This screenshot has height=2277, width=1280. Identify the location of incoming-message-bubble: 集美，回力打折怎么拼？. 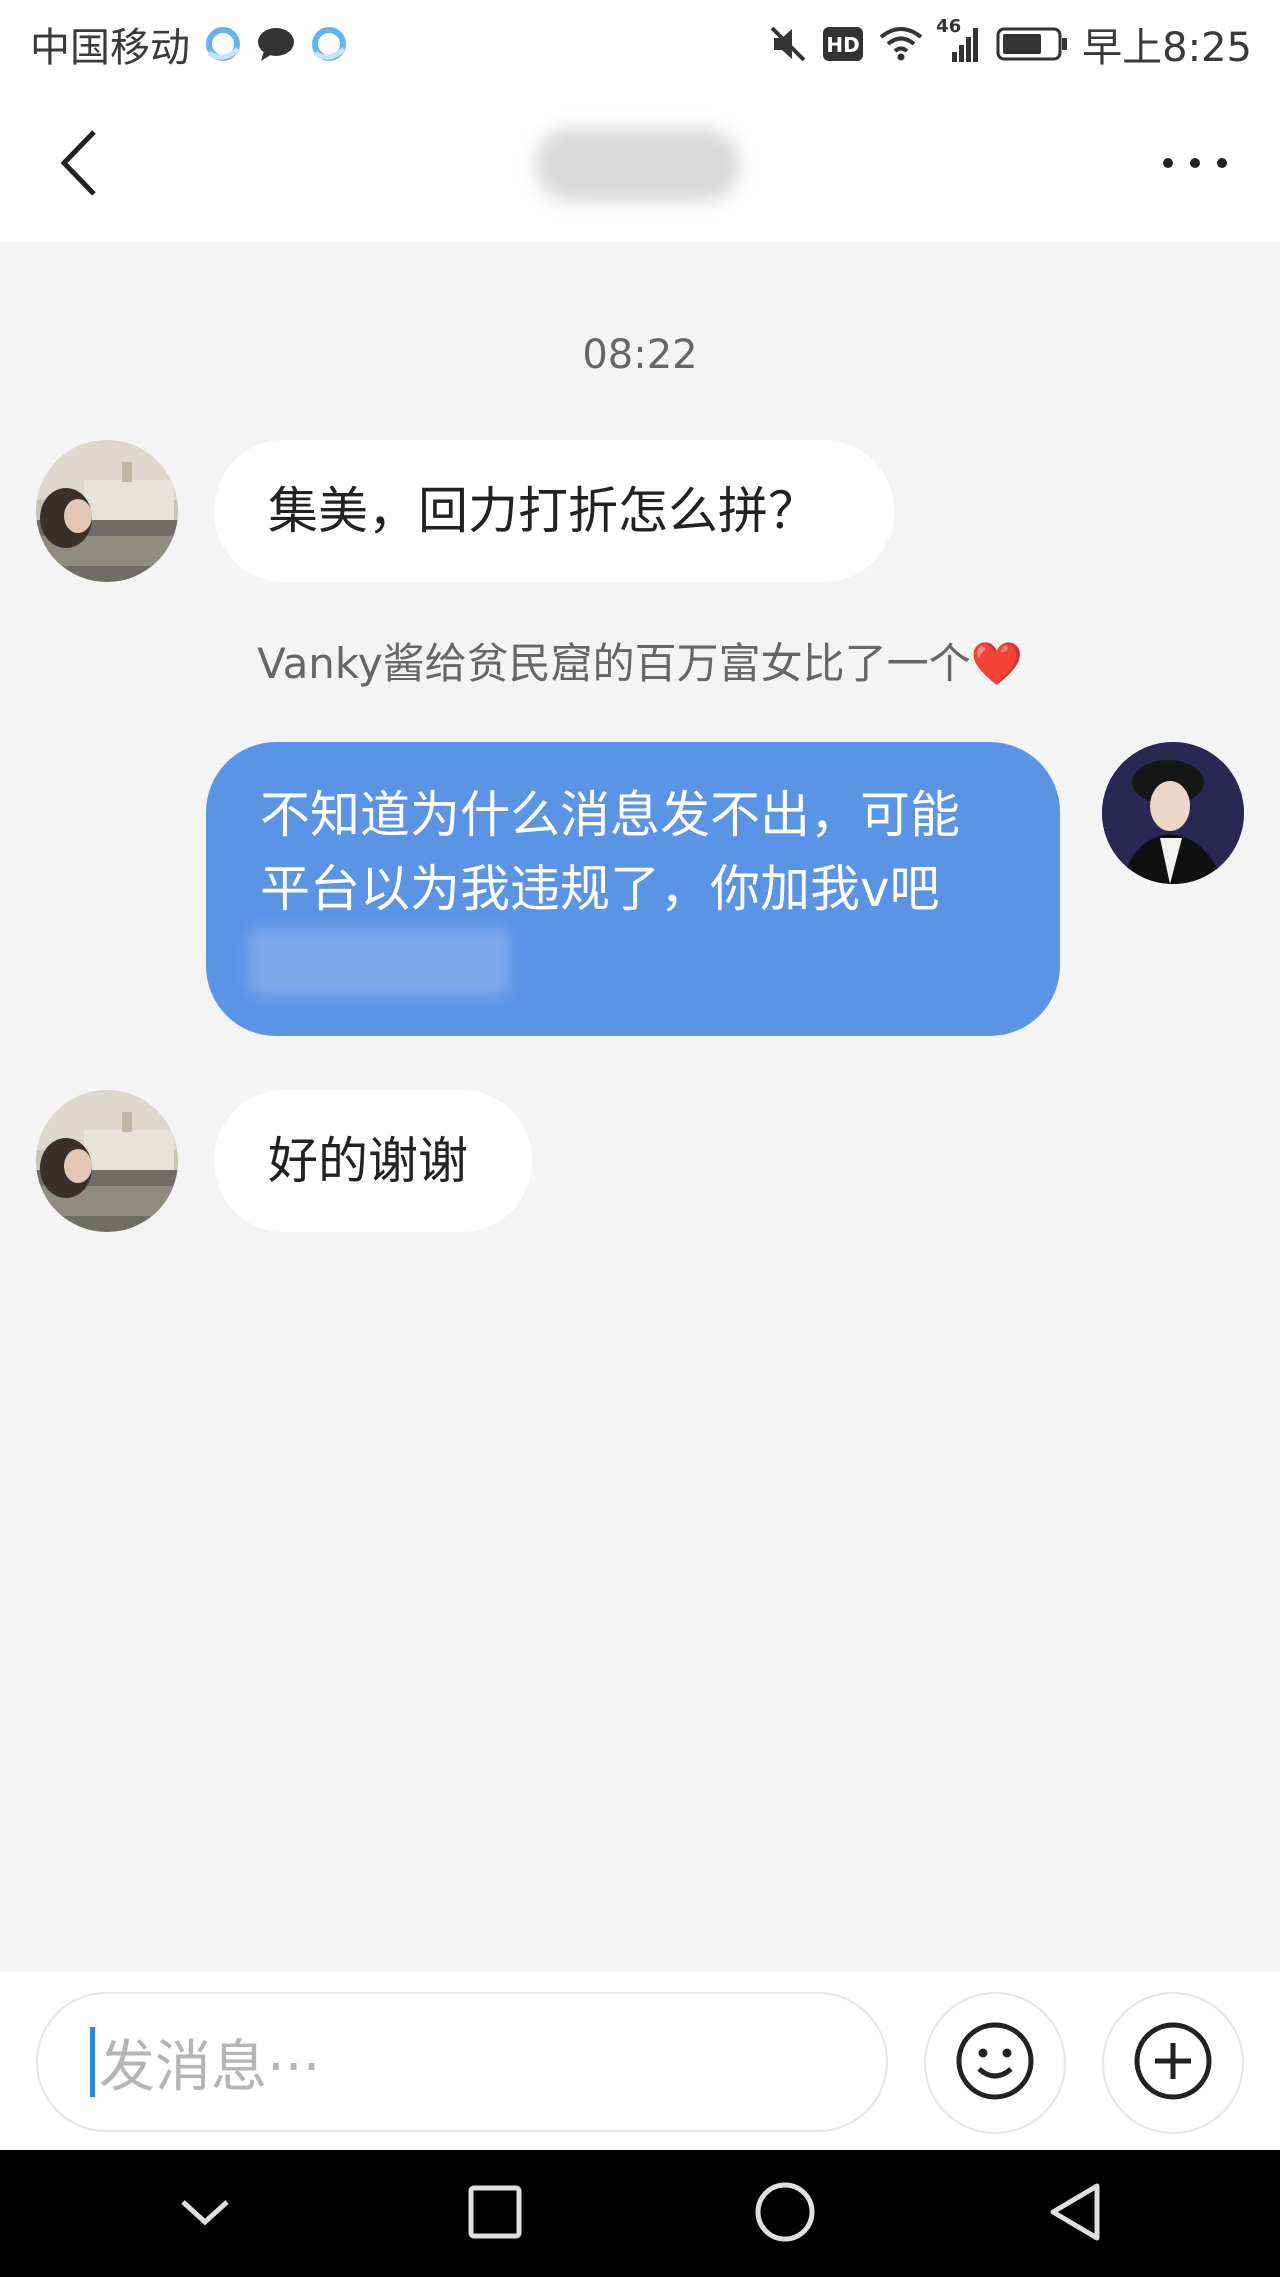
(554, 511).